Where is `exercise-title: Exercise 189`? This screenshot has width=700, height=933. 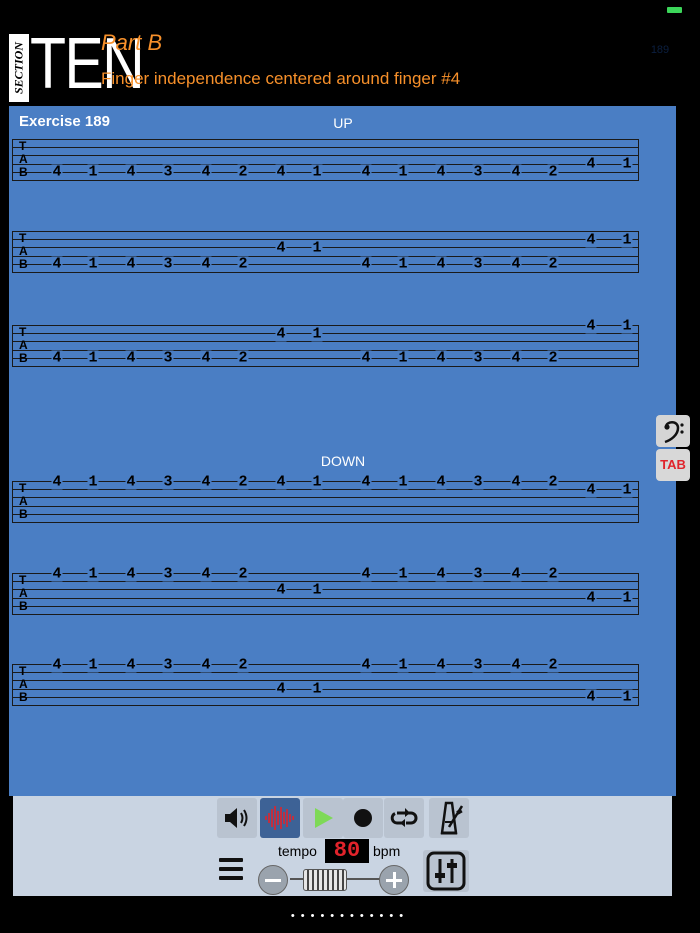 exercise-title: Exercise 189 is located at coordinates (64, 121).